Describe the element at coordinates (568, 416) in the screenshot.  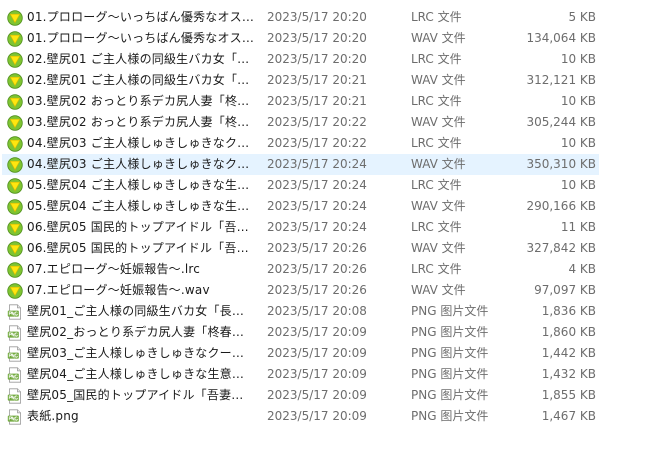
I see `file-size: 1,467 KB` at that location.